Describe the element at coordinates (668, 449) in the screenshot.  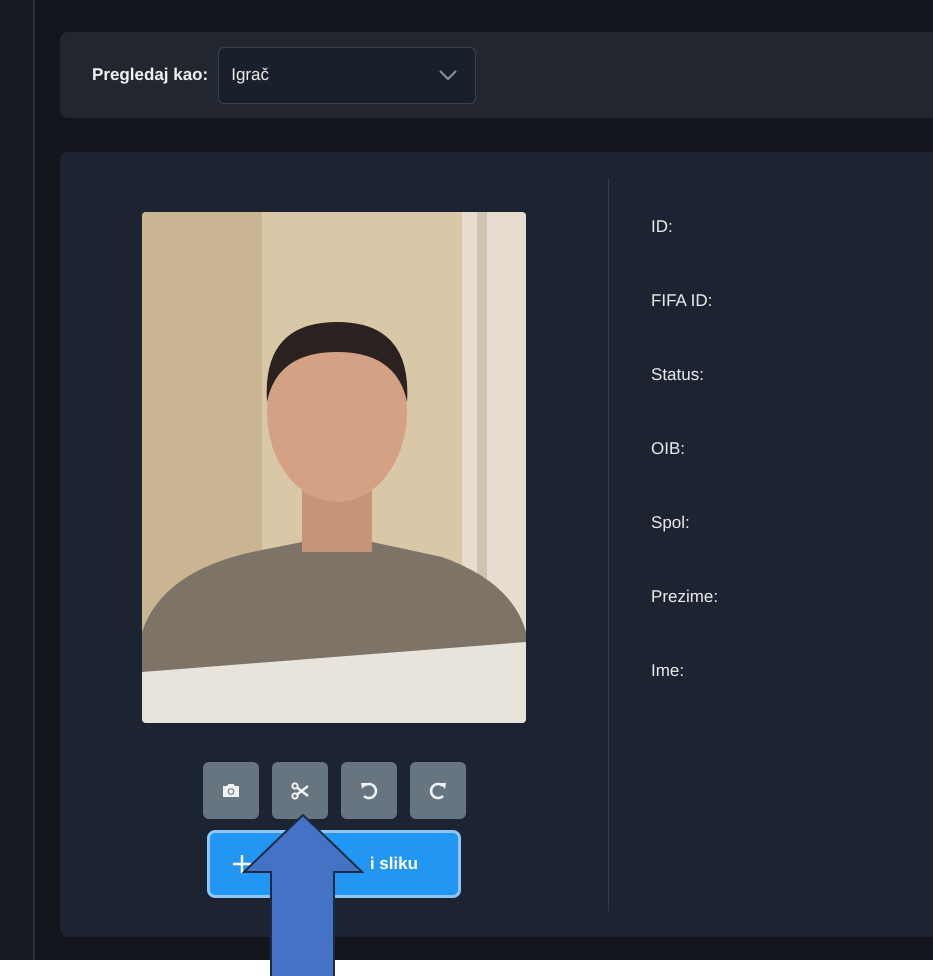
I see `field-label: OIB:` at that location.